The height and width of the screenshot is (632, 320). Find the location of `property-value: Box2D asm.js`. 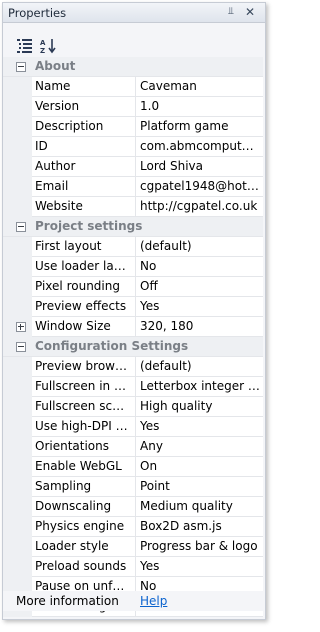

property-value: Box2D asm.js is located at coordinates (200, 526).